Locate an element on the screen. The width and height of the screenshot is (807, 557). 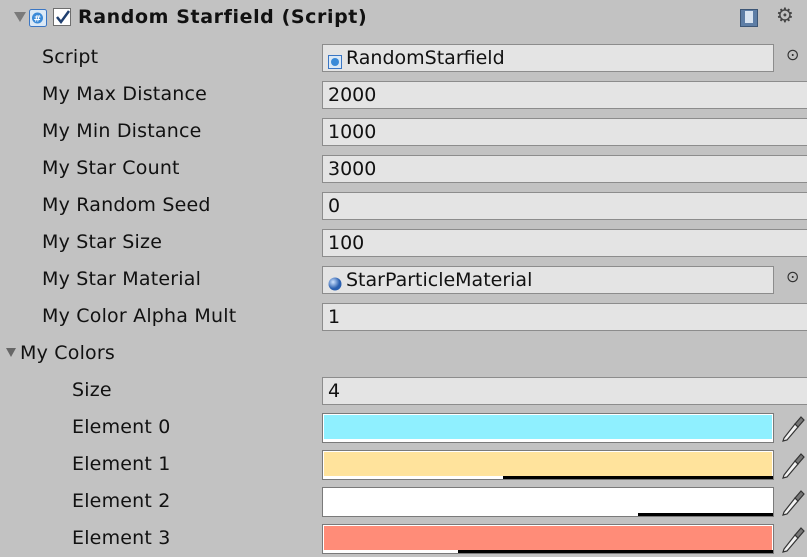
property-label: My Color Alpha Mult is located at coordinates (139, 316).